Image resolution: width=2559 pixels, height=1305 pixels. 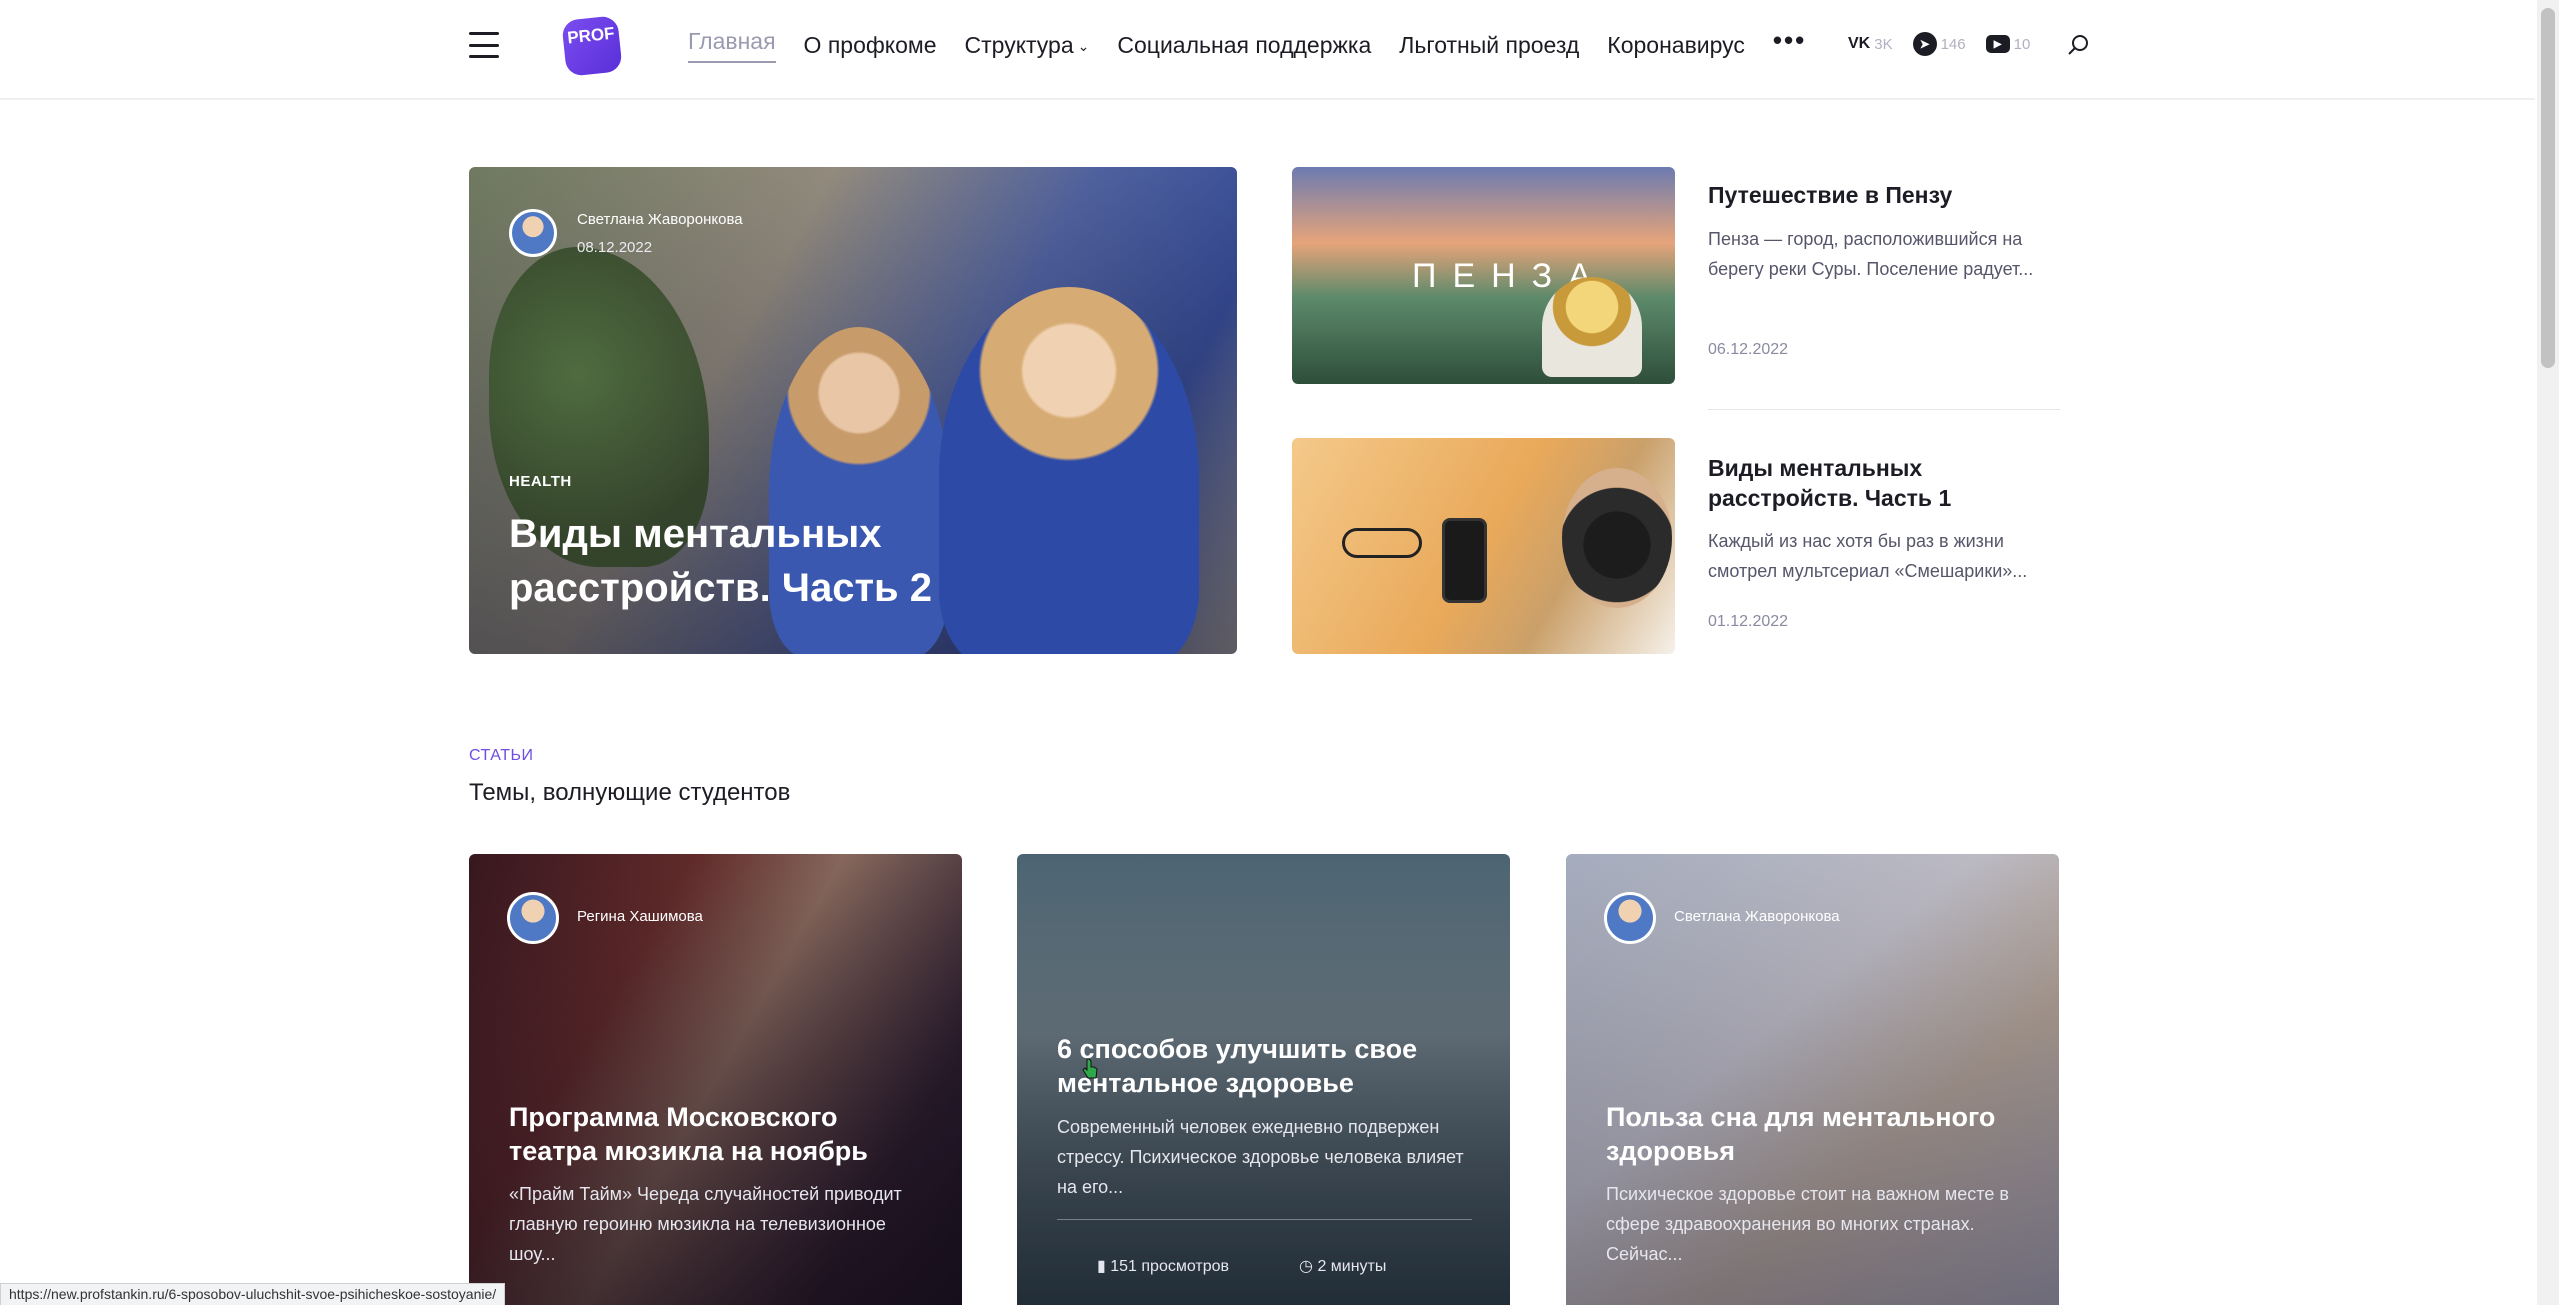 What do you see at coordinates (1308, 1266) in the screenshot?
I see `clock-icon: ◷` at bounding box center [1308, 1266].